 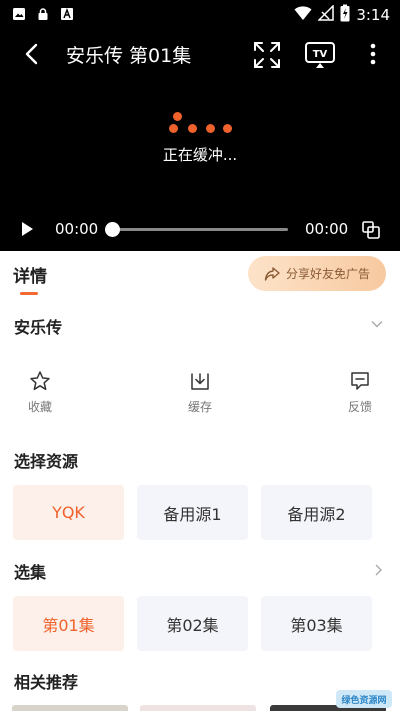 I want to click on episode-section-title: 选集, so click(x=30, y=572).